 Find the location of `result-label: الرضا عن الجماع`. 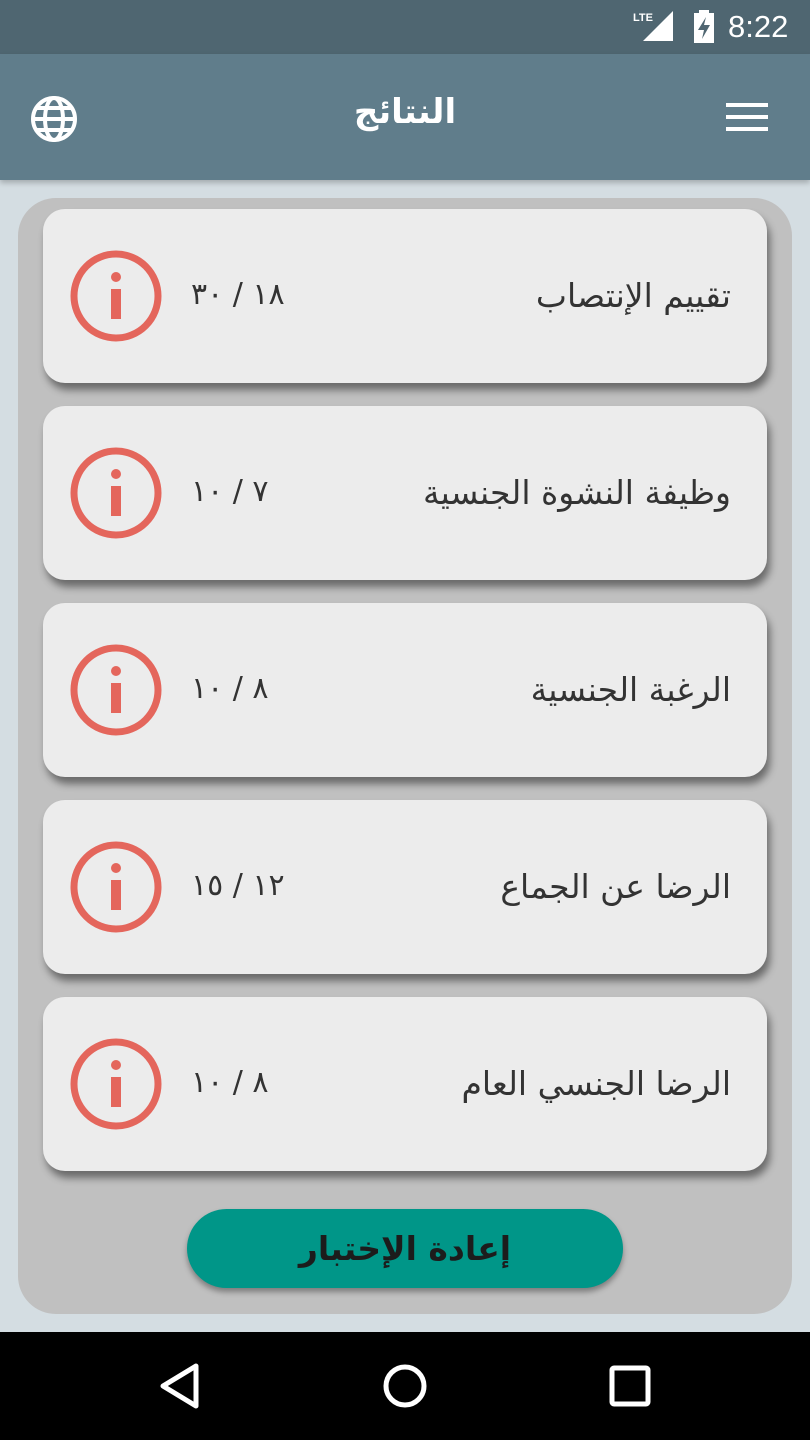

result-label: الرضا عن الجماع is located at coordinates (615, 886).